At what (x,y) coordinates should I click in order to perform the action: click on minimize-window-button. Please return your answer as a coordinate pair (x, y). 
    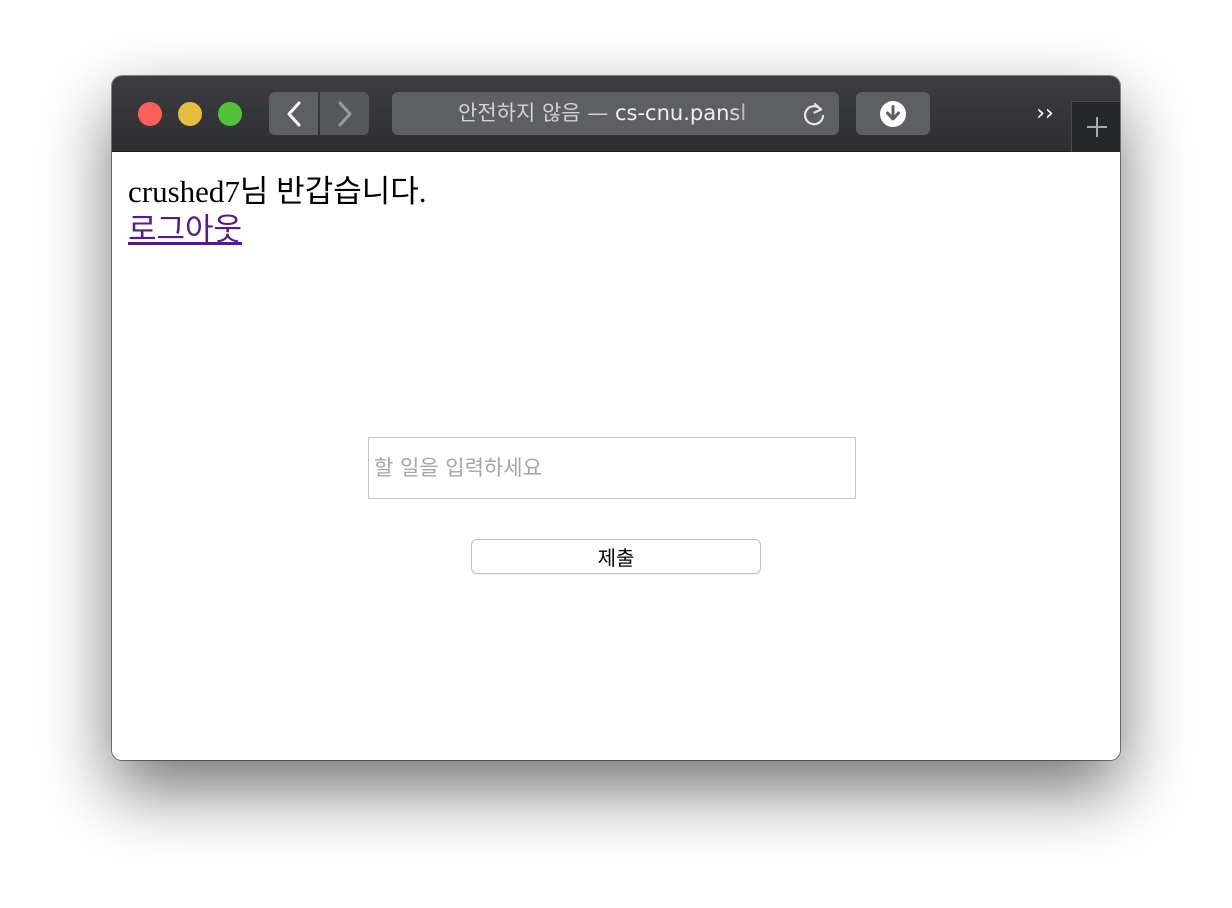
    Looking at the image, I should click on (190, 114).